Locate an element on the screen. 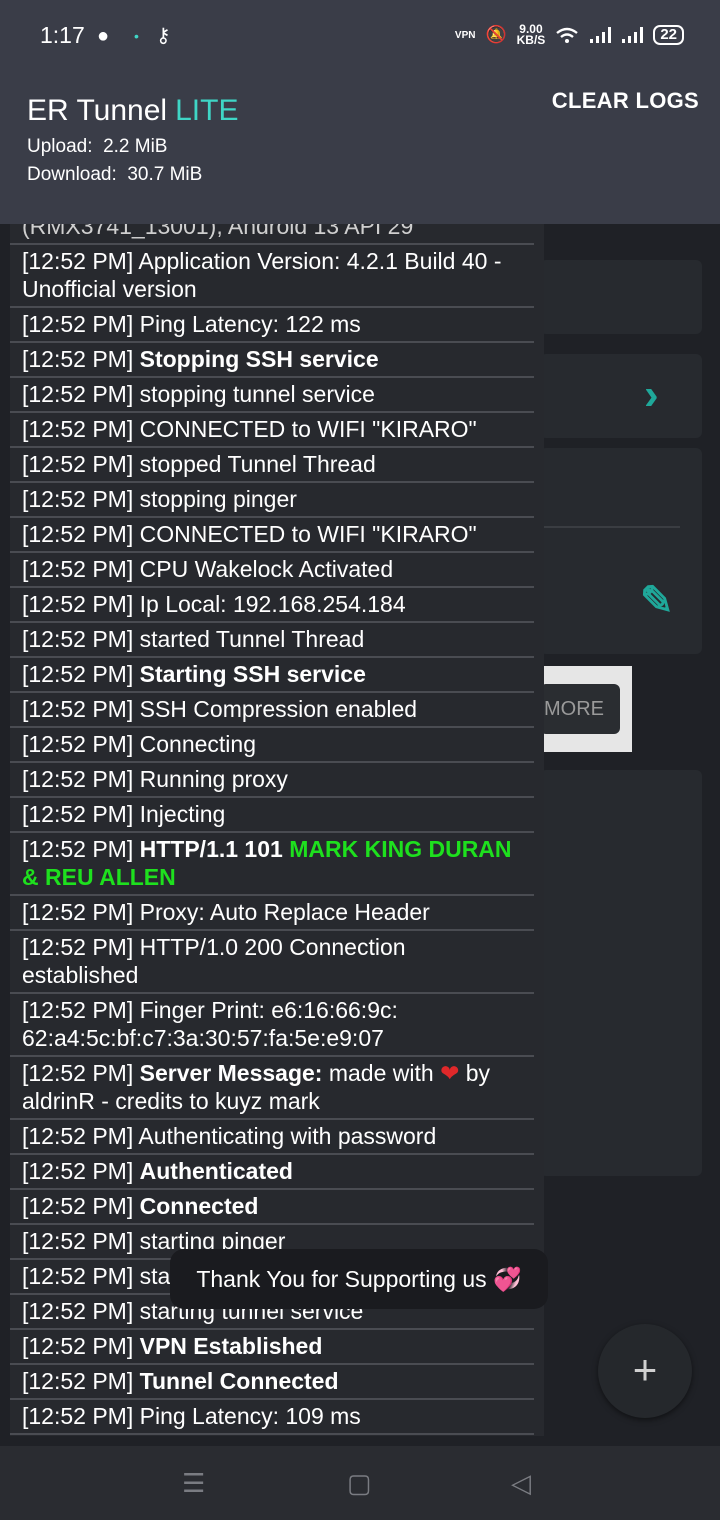  edit-icon: ✎ is located at coordinates (657, 601).